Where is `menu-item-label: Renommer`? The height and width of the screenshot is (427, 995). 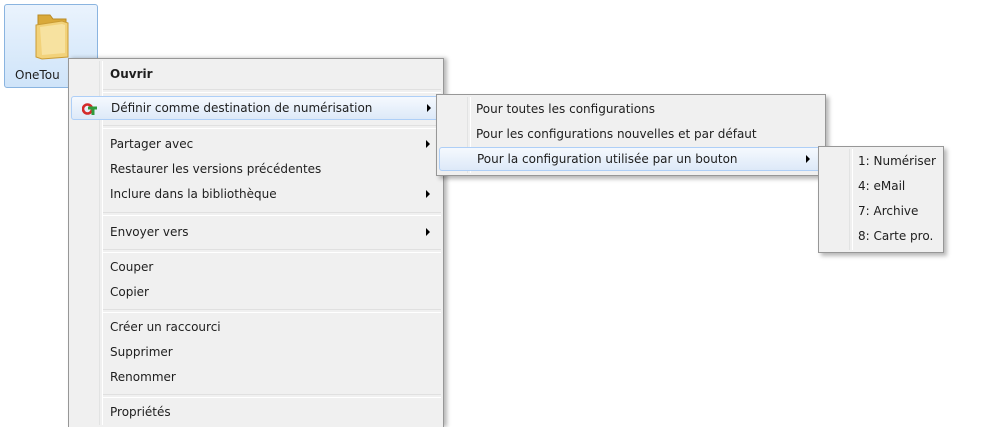 menu-item-label: Renommer is located at coordinates (143, 377).